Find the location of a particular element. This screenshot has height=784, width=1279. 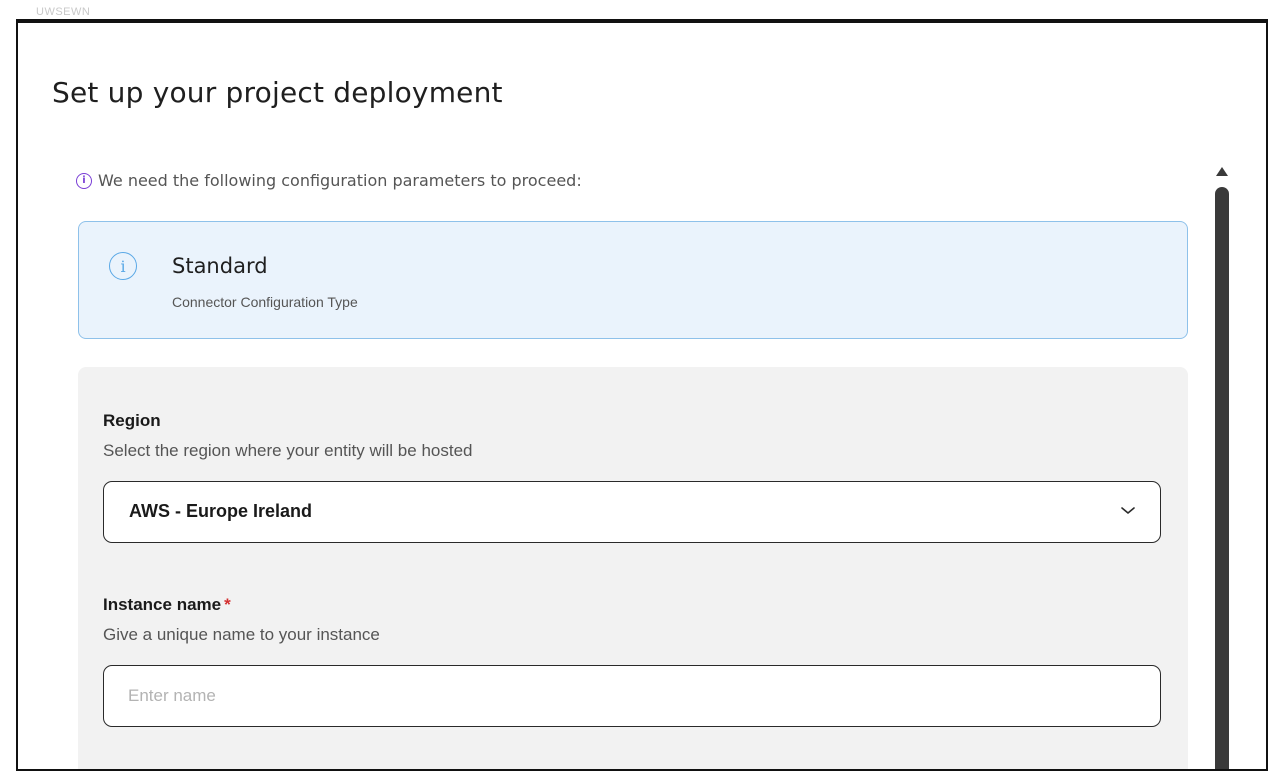

chevron-down-icon is located at coordinates (1128, 510).